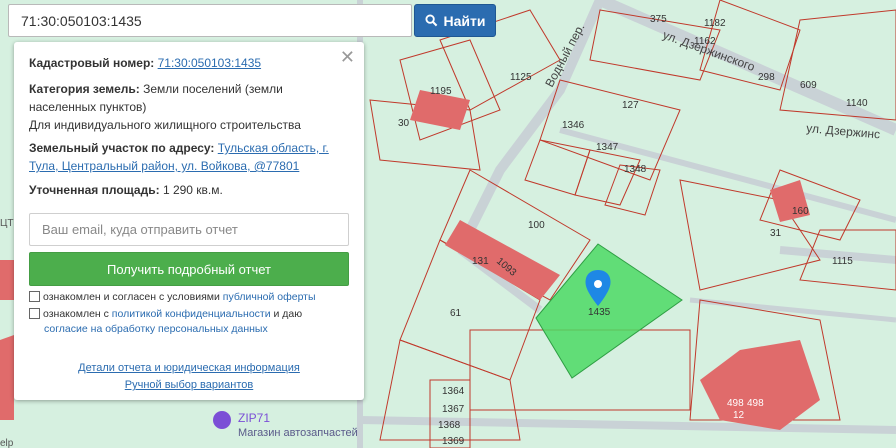  What do you see at coordinates (7, 443) in the screenshot?
I see `partial-label: elp` at bounding box center [7, 443].